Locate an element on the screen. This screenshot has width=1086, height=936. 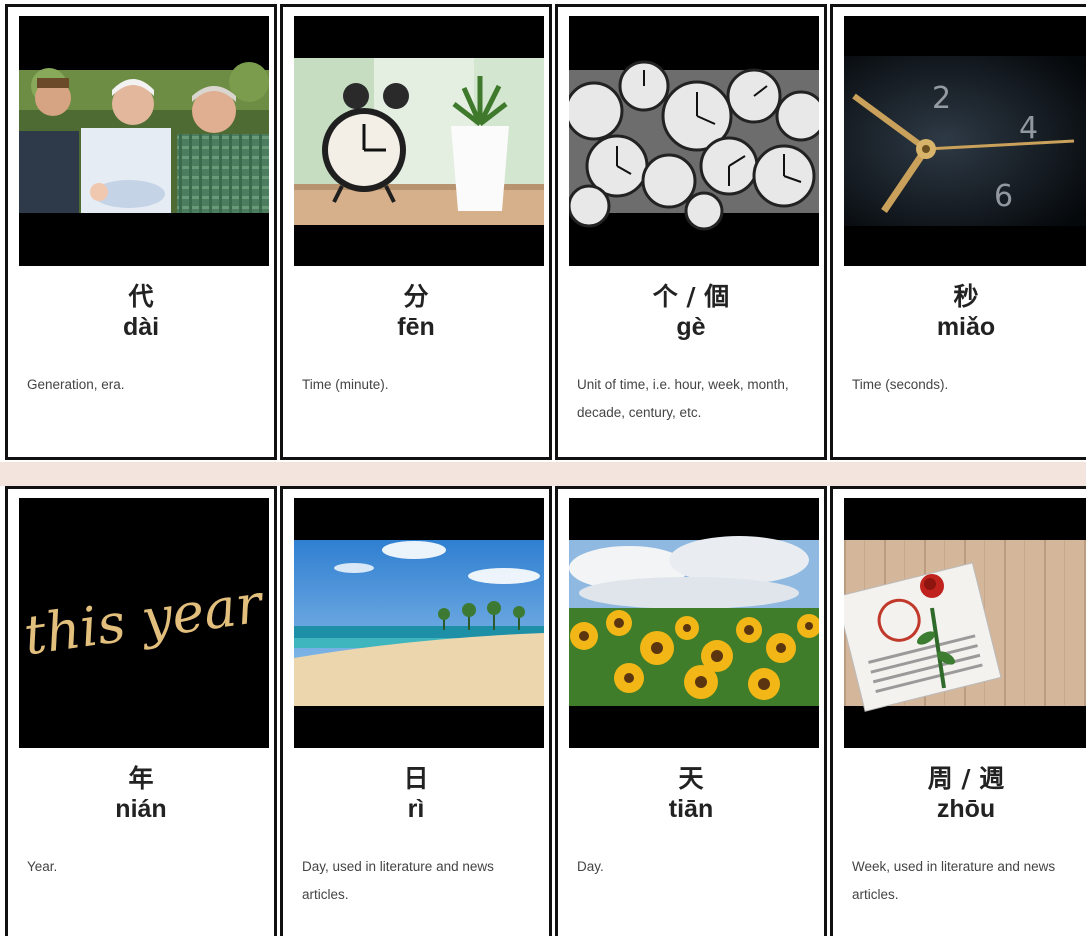
pinyin-text: miǎo is located at coordinates (966, 327).